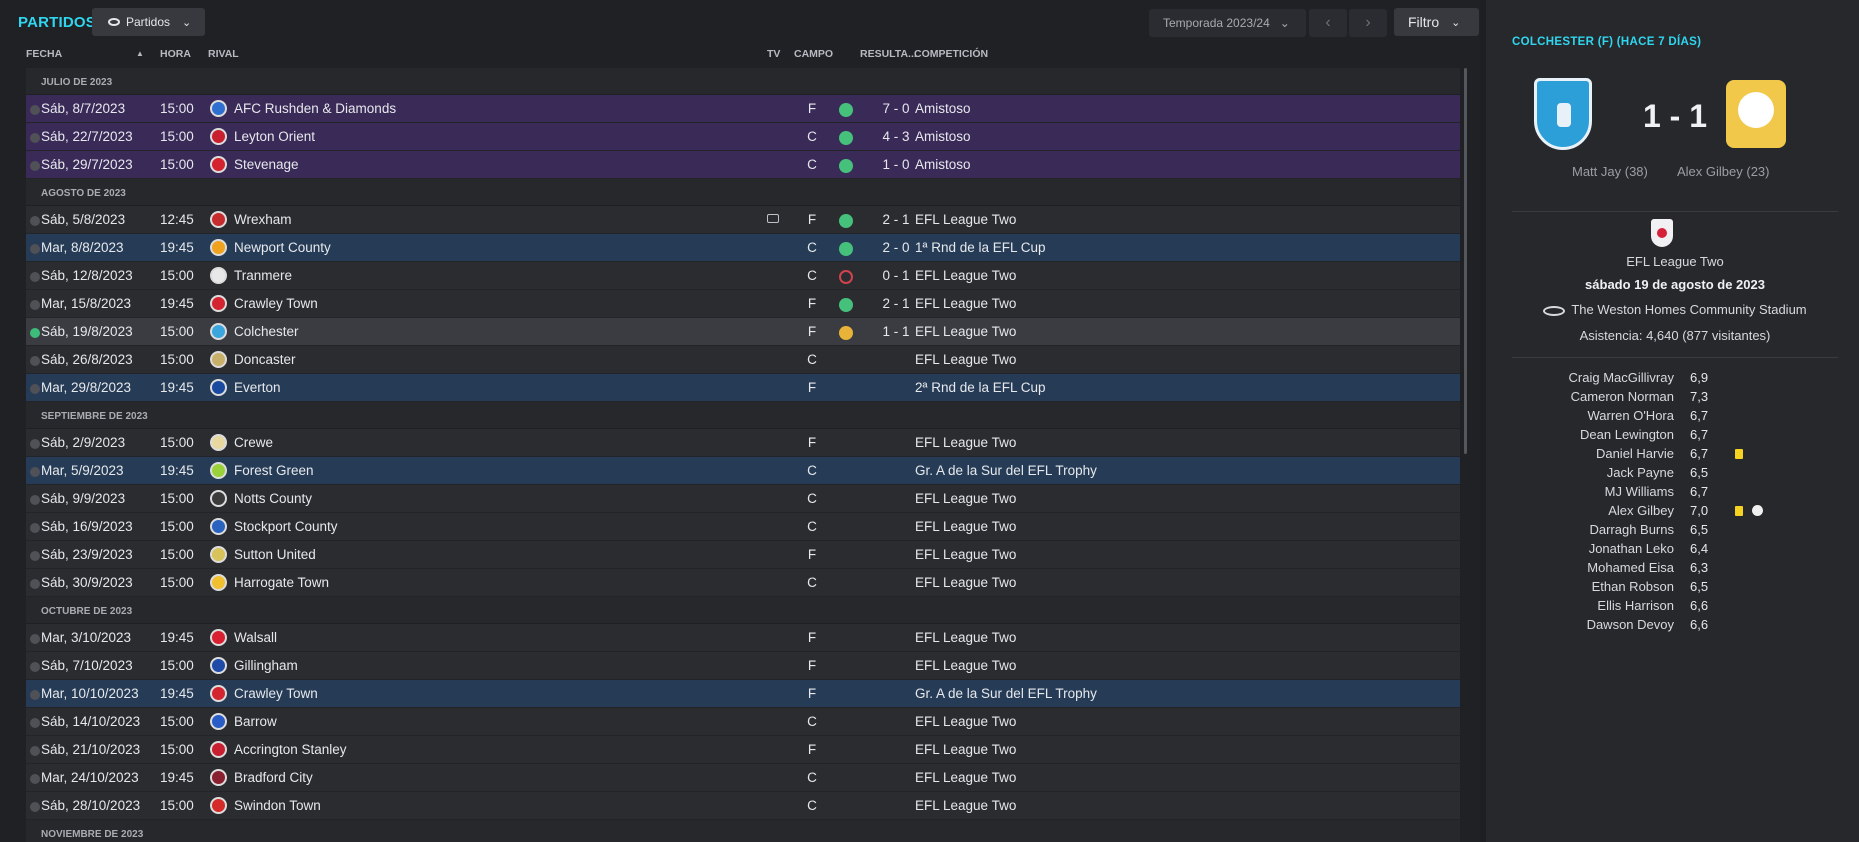 This screenshot has height=842, width=1859. What do you see at coordinates (286, 526) in the screenshot?
I see `rival-name: Stockport County` at bounding box center [286, 526].